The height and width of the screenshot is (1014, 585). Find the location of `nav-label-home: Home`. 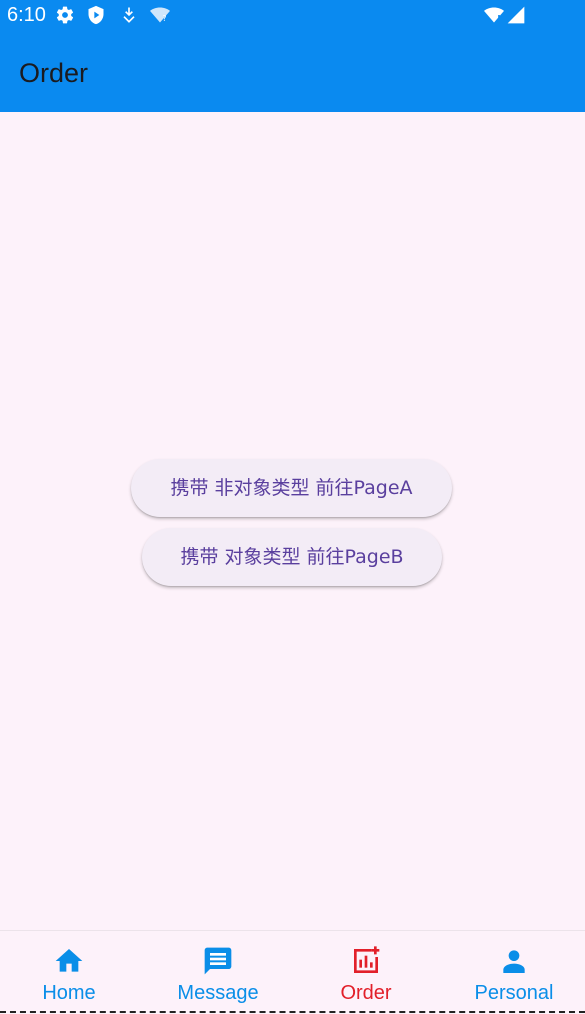

nav-label-home: Home is located at coordinates (69, 993).